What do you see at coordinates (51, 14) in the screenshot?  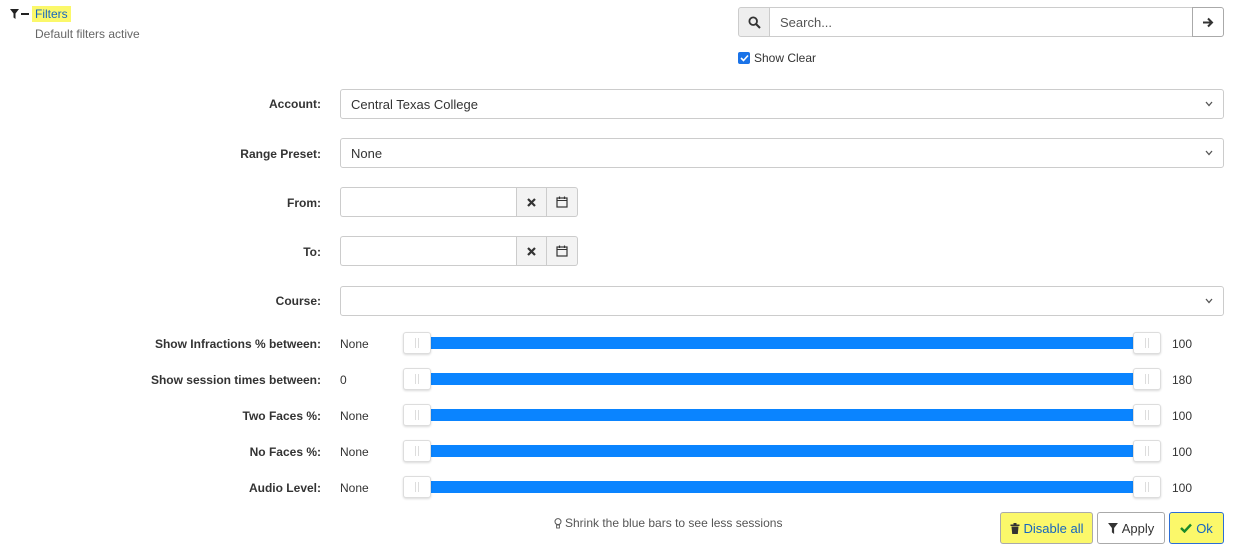 I see `filters-title: Filters` at bounding box center [51, 14].